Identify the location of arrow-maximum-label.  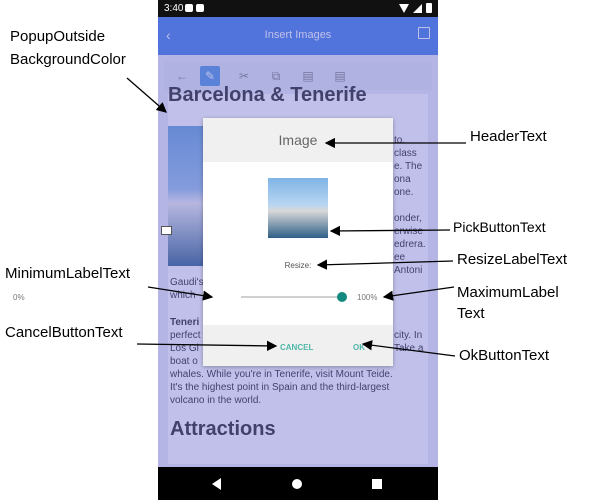
(418, 293).